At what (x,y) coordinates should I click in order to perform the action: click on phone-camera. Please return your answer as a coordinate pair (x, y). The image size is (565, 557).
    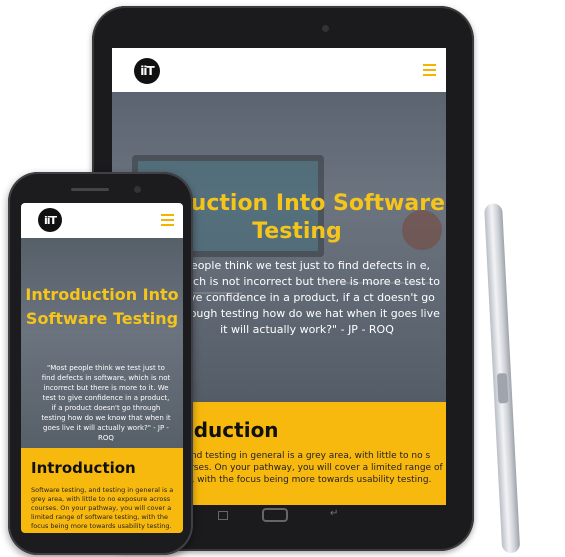
    Looking at the image, I should click on (137, 189).